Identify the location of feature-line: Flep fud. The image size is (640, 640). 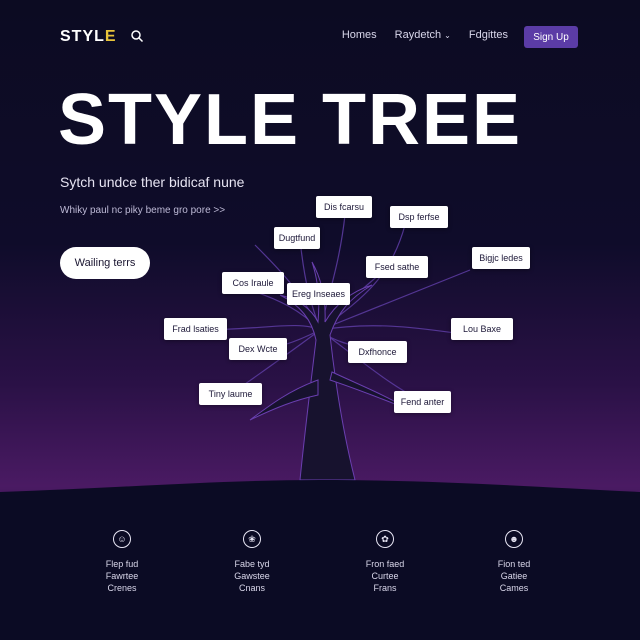
(122, 564).